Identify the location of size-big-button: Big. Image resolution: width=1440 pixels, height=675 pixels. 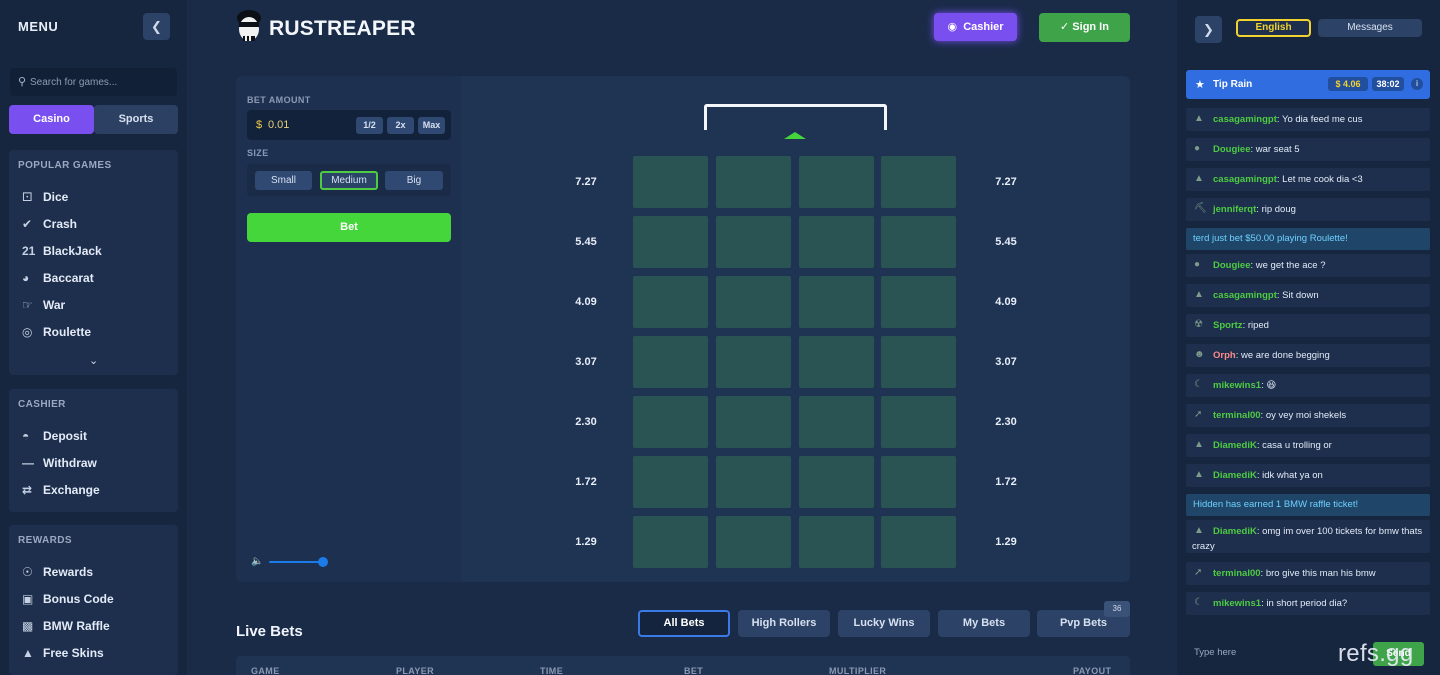
(414, 180).